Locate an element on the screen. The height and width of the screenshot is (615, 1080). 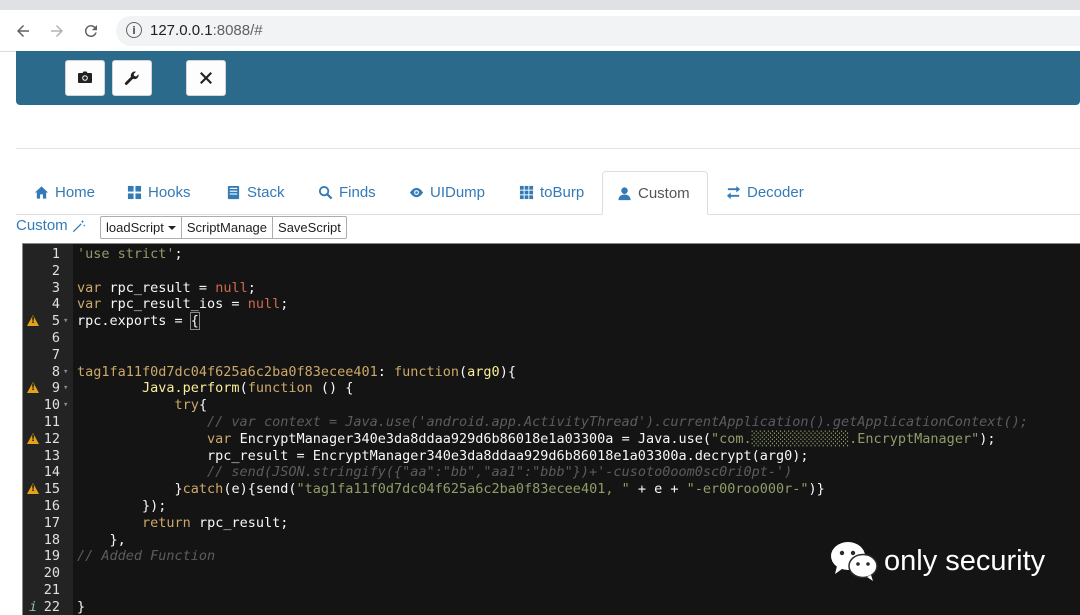
info-icon: i is located at coordinates (134, 30).